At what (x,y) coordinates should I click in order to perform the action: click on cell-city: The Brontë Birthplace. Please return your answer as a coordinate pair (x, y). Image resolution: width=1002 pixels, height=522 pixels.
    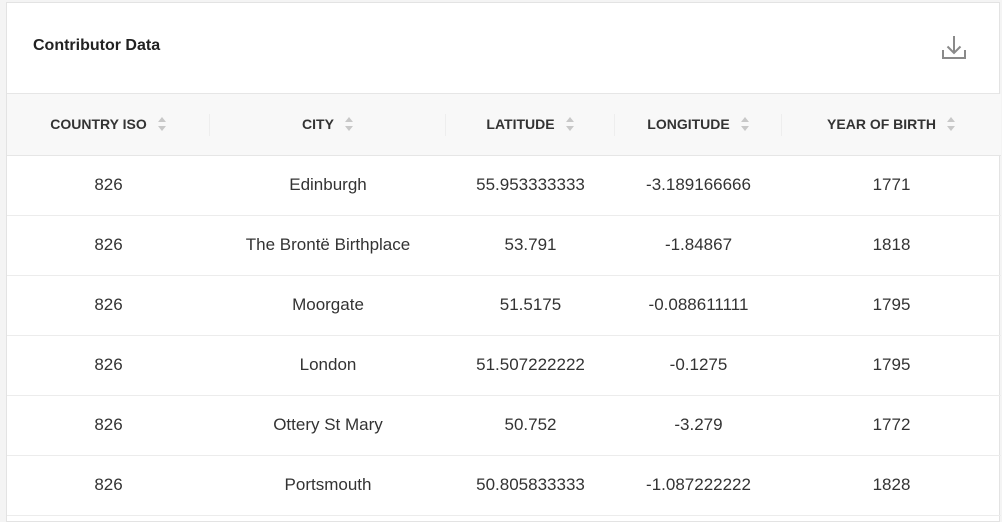
    Looking at the image, I should click on (328, 245).